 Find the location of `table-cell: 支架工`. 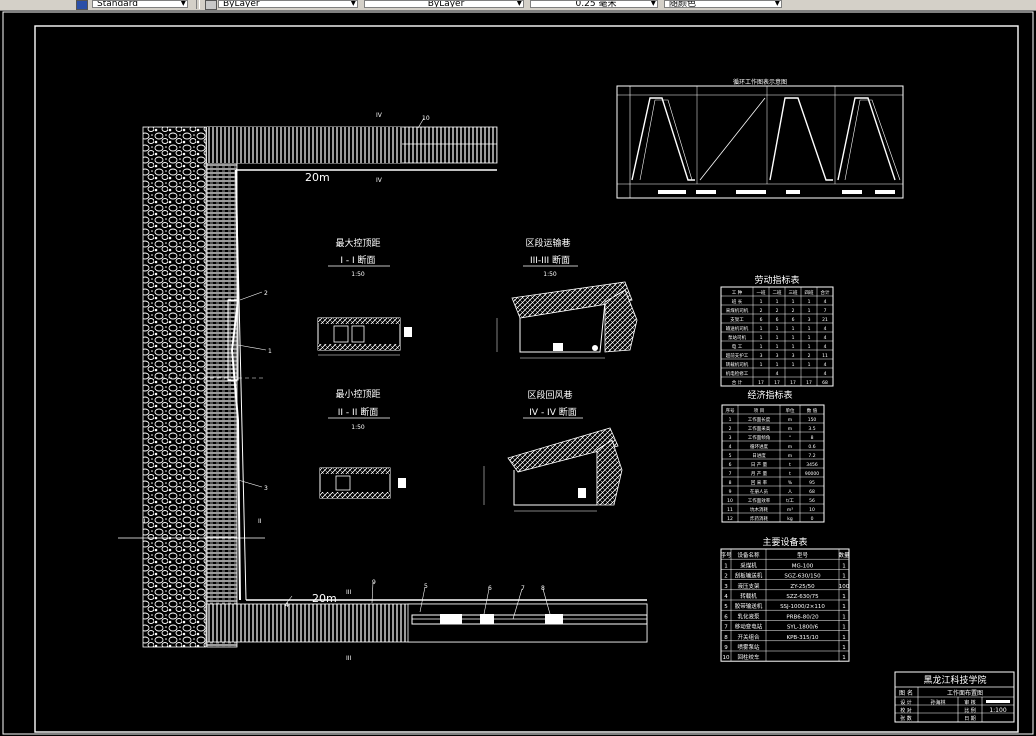

table-cell: 支架工 is located at coordinates (737, 319).